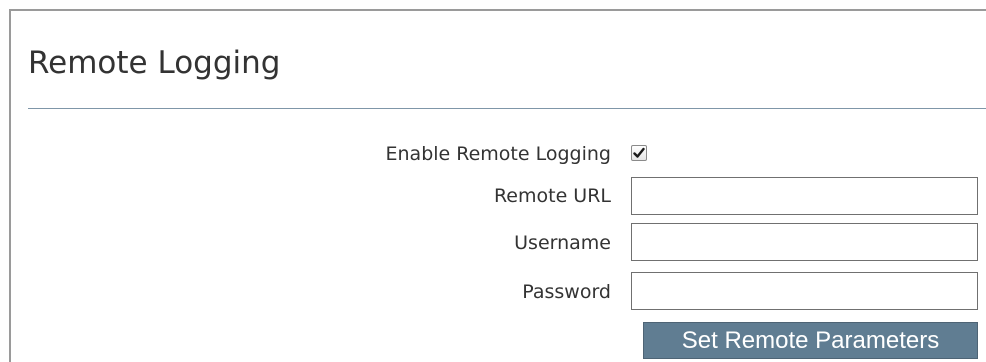  What do you see at coordinates (498, 154) in the screenshot?
I see `enable-remote-logging-label: Enable Remote Logging` at bounding box center [498, 154].